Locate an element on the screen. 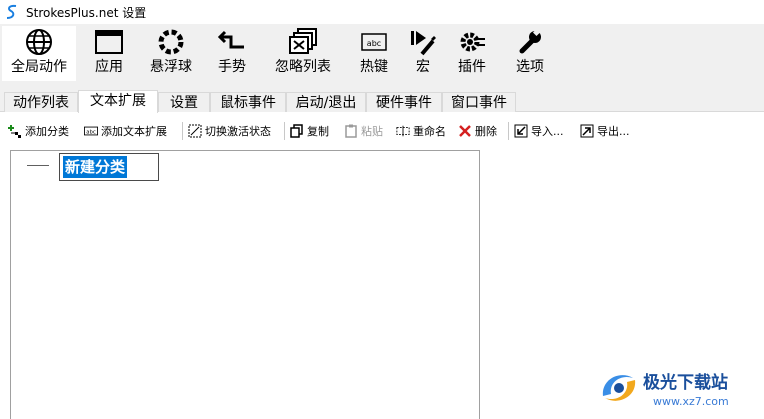  toolbar-macros-button: 宏 is located at coordinates (423, 53).